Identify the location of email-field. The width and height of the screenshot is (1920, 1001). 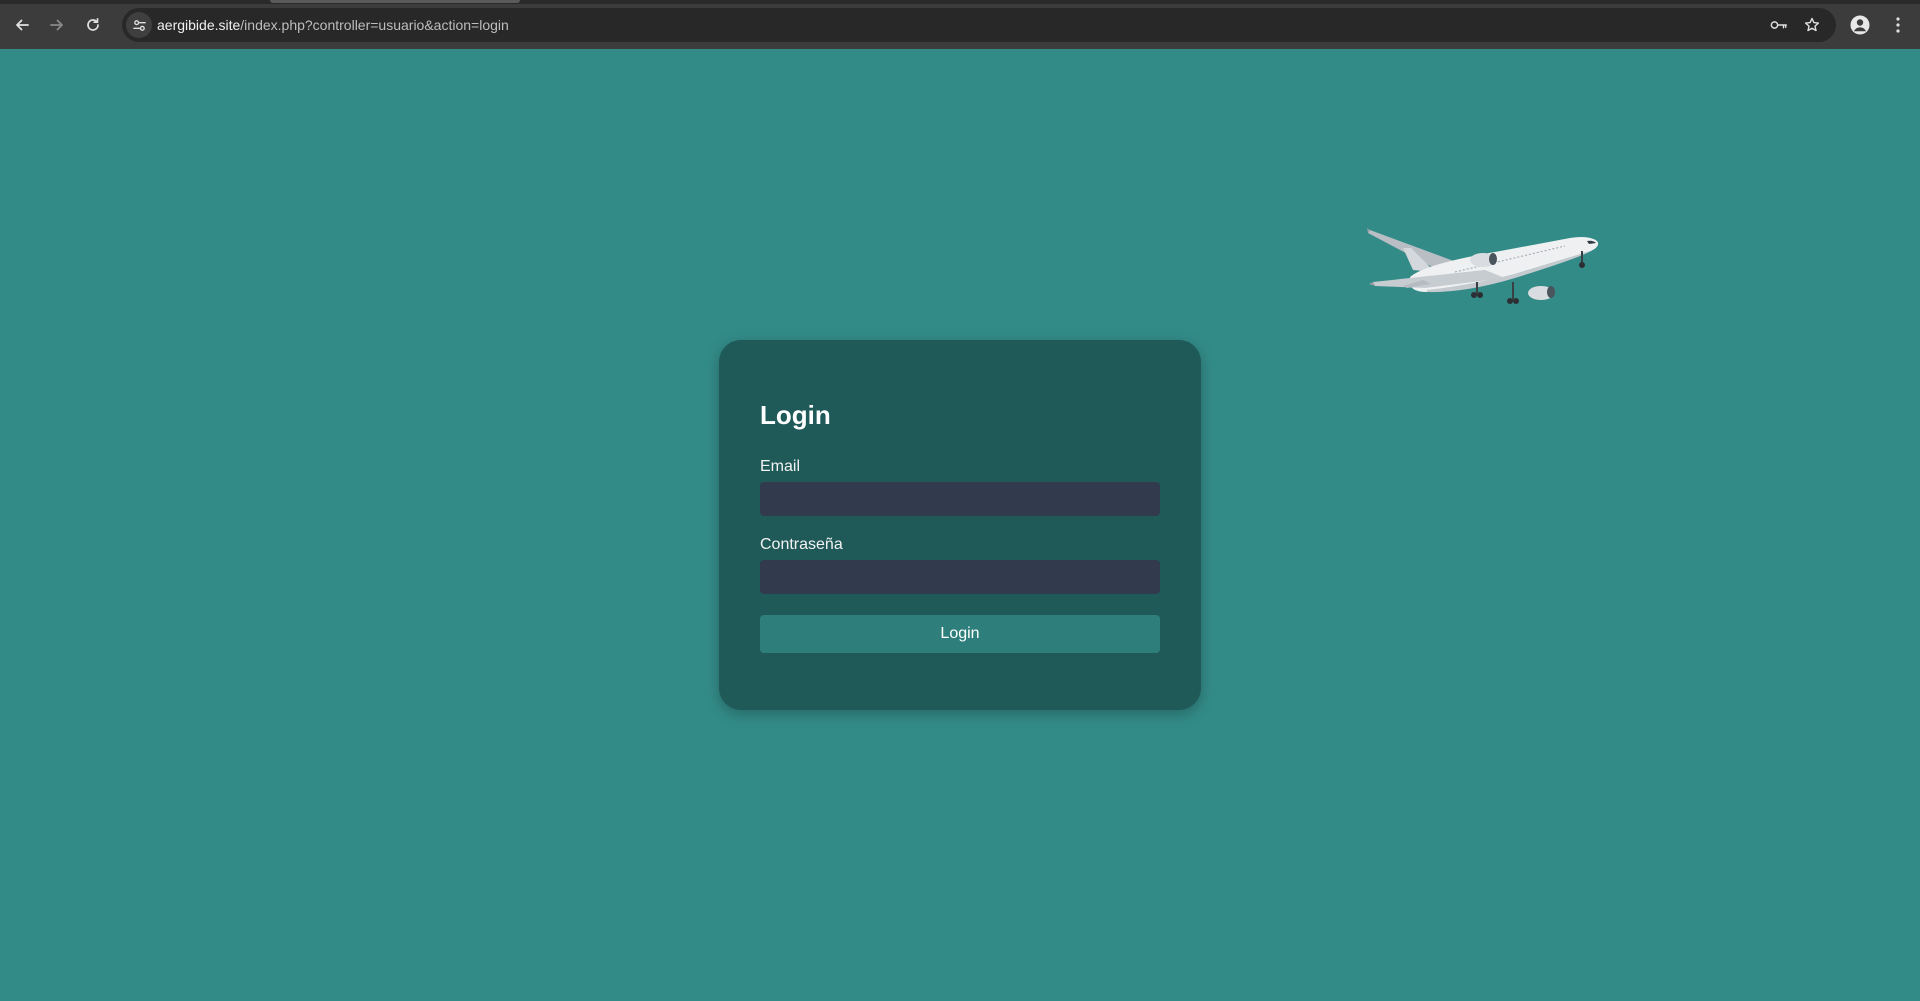
(960, 499).